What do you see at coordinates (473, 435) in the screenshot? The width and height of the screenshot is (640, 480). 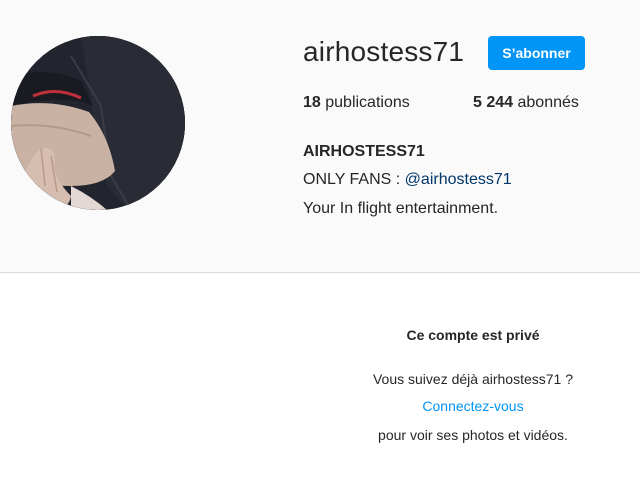 I see `private-account-subtitle: pour voir ses photos et vidéos.` at bounding box center [473, 435].